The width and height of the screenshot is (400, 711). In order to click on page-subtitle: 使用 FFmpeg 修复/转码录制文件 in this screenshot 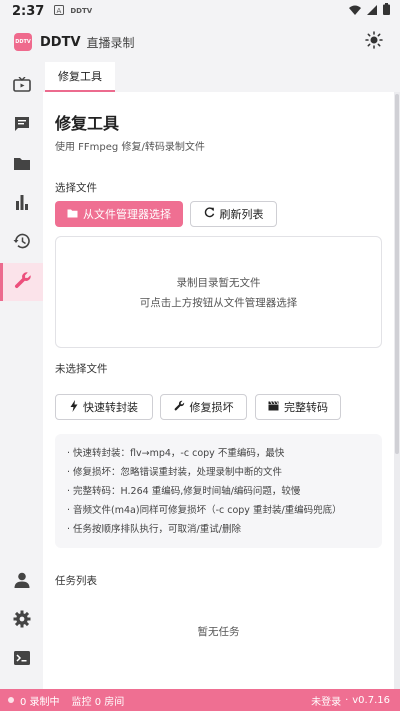, I will do `click(130, 147)`.